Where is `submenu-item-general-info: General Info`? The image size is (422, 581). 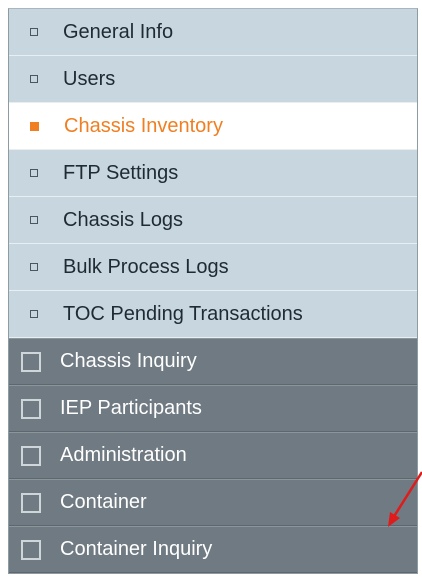 submenu-item-general-info: General Info is located at coordinates (213, 32).